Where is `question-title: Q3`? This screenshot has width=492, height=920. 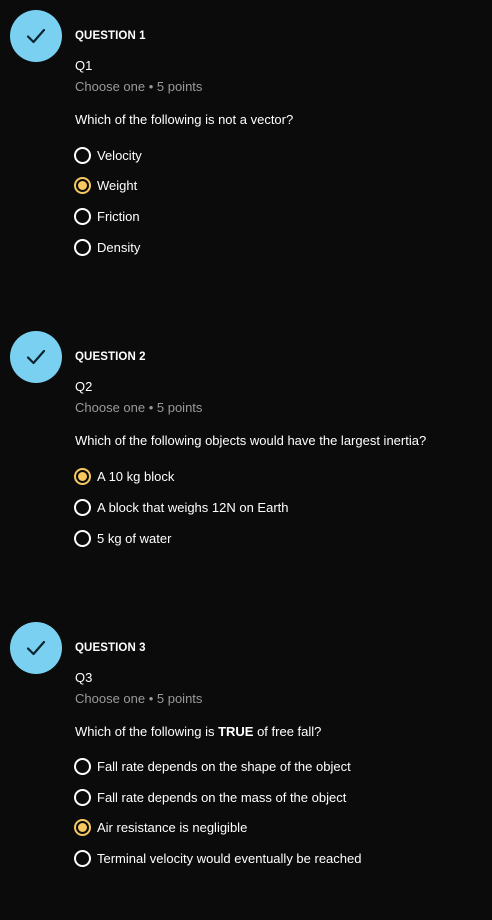 question-title: Q3 is located at coordinates (84, 677).